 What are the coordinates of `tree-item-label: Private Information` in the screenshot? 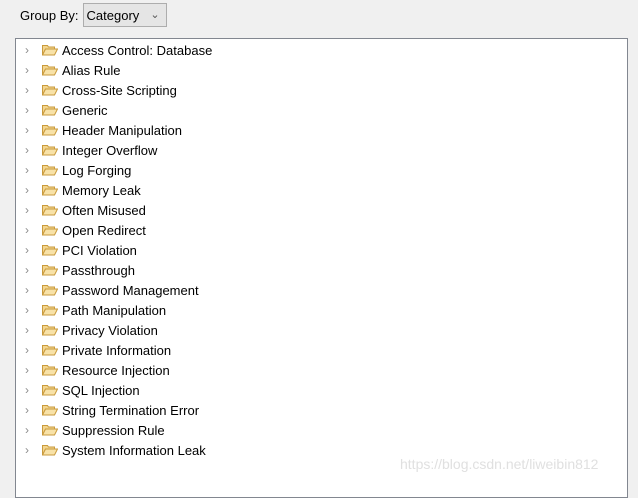 It's located at (117, 350).